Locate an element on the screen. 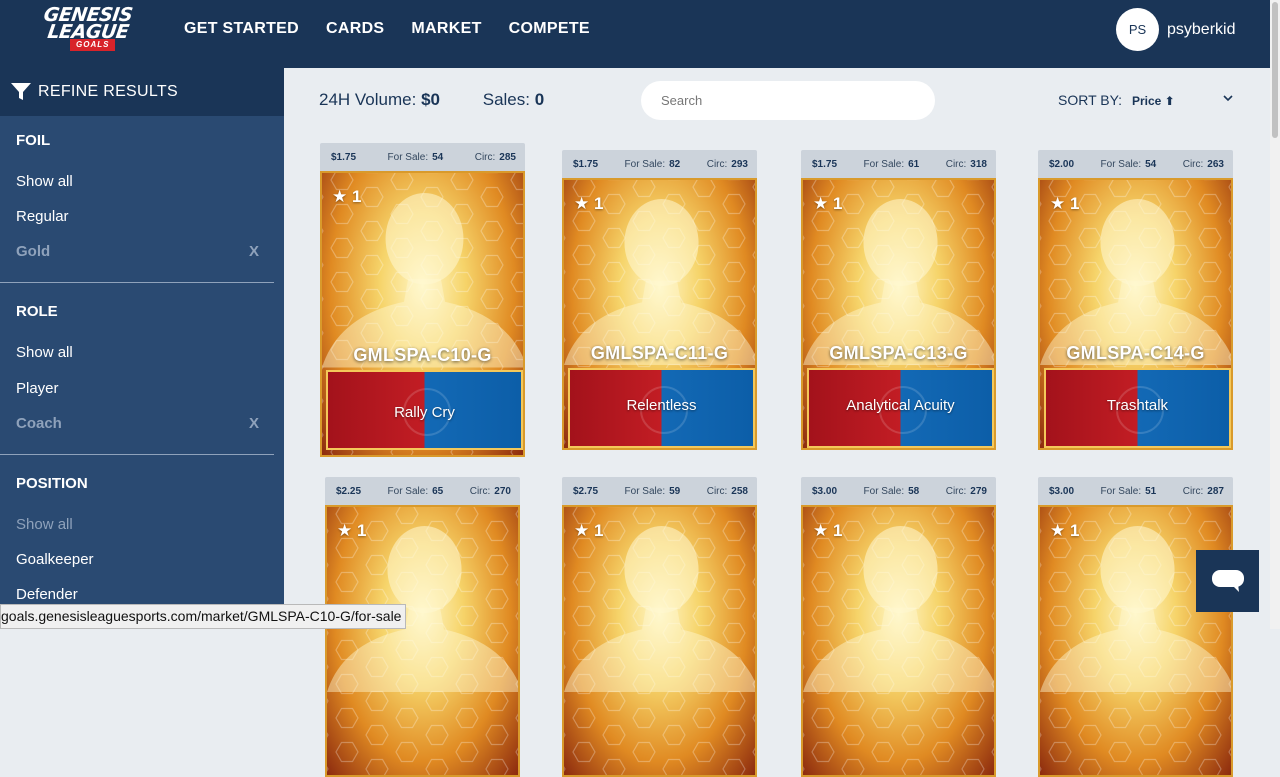  role-coach: Coach is located at coordinates (39, 423).